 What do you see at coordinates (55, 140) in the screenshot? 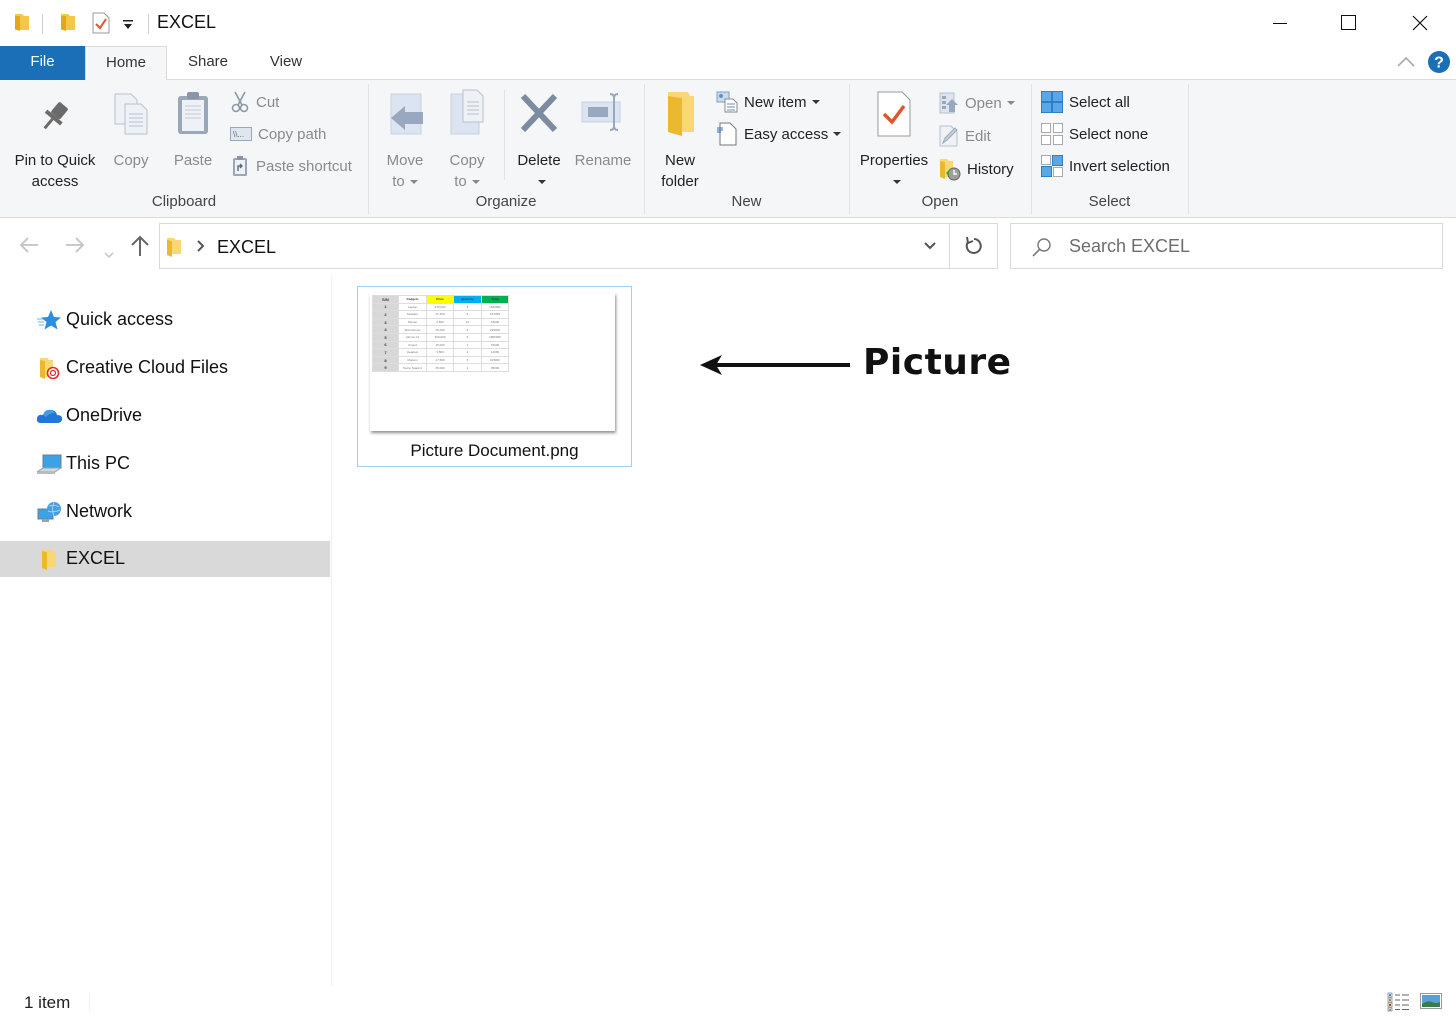
I see `pin-to-quick-access-button: Pin to Quick access` at bounding box center [55, 140].